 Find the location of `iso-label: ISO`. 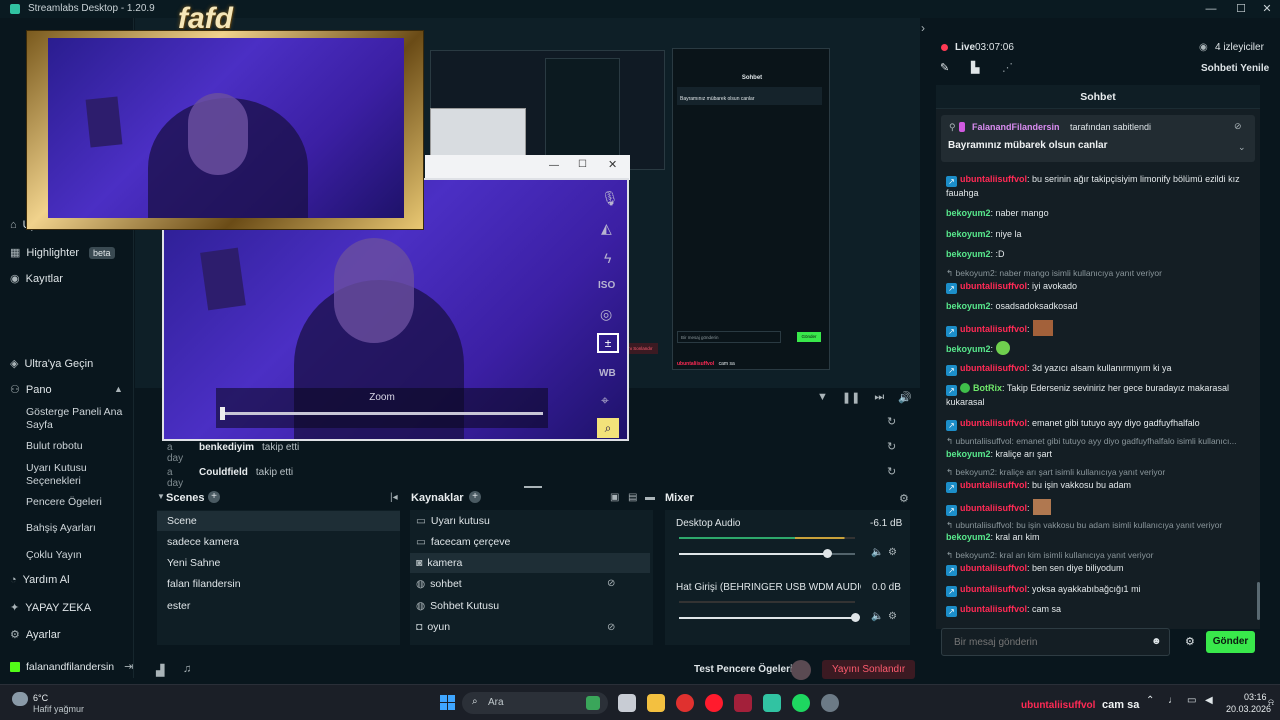

iso-label: ISO is located at coordinates (606, 285).